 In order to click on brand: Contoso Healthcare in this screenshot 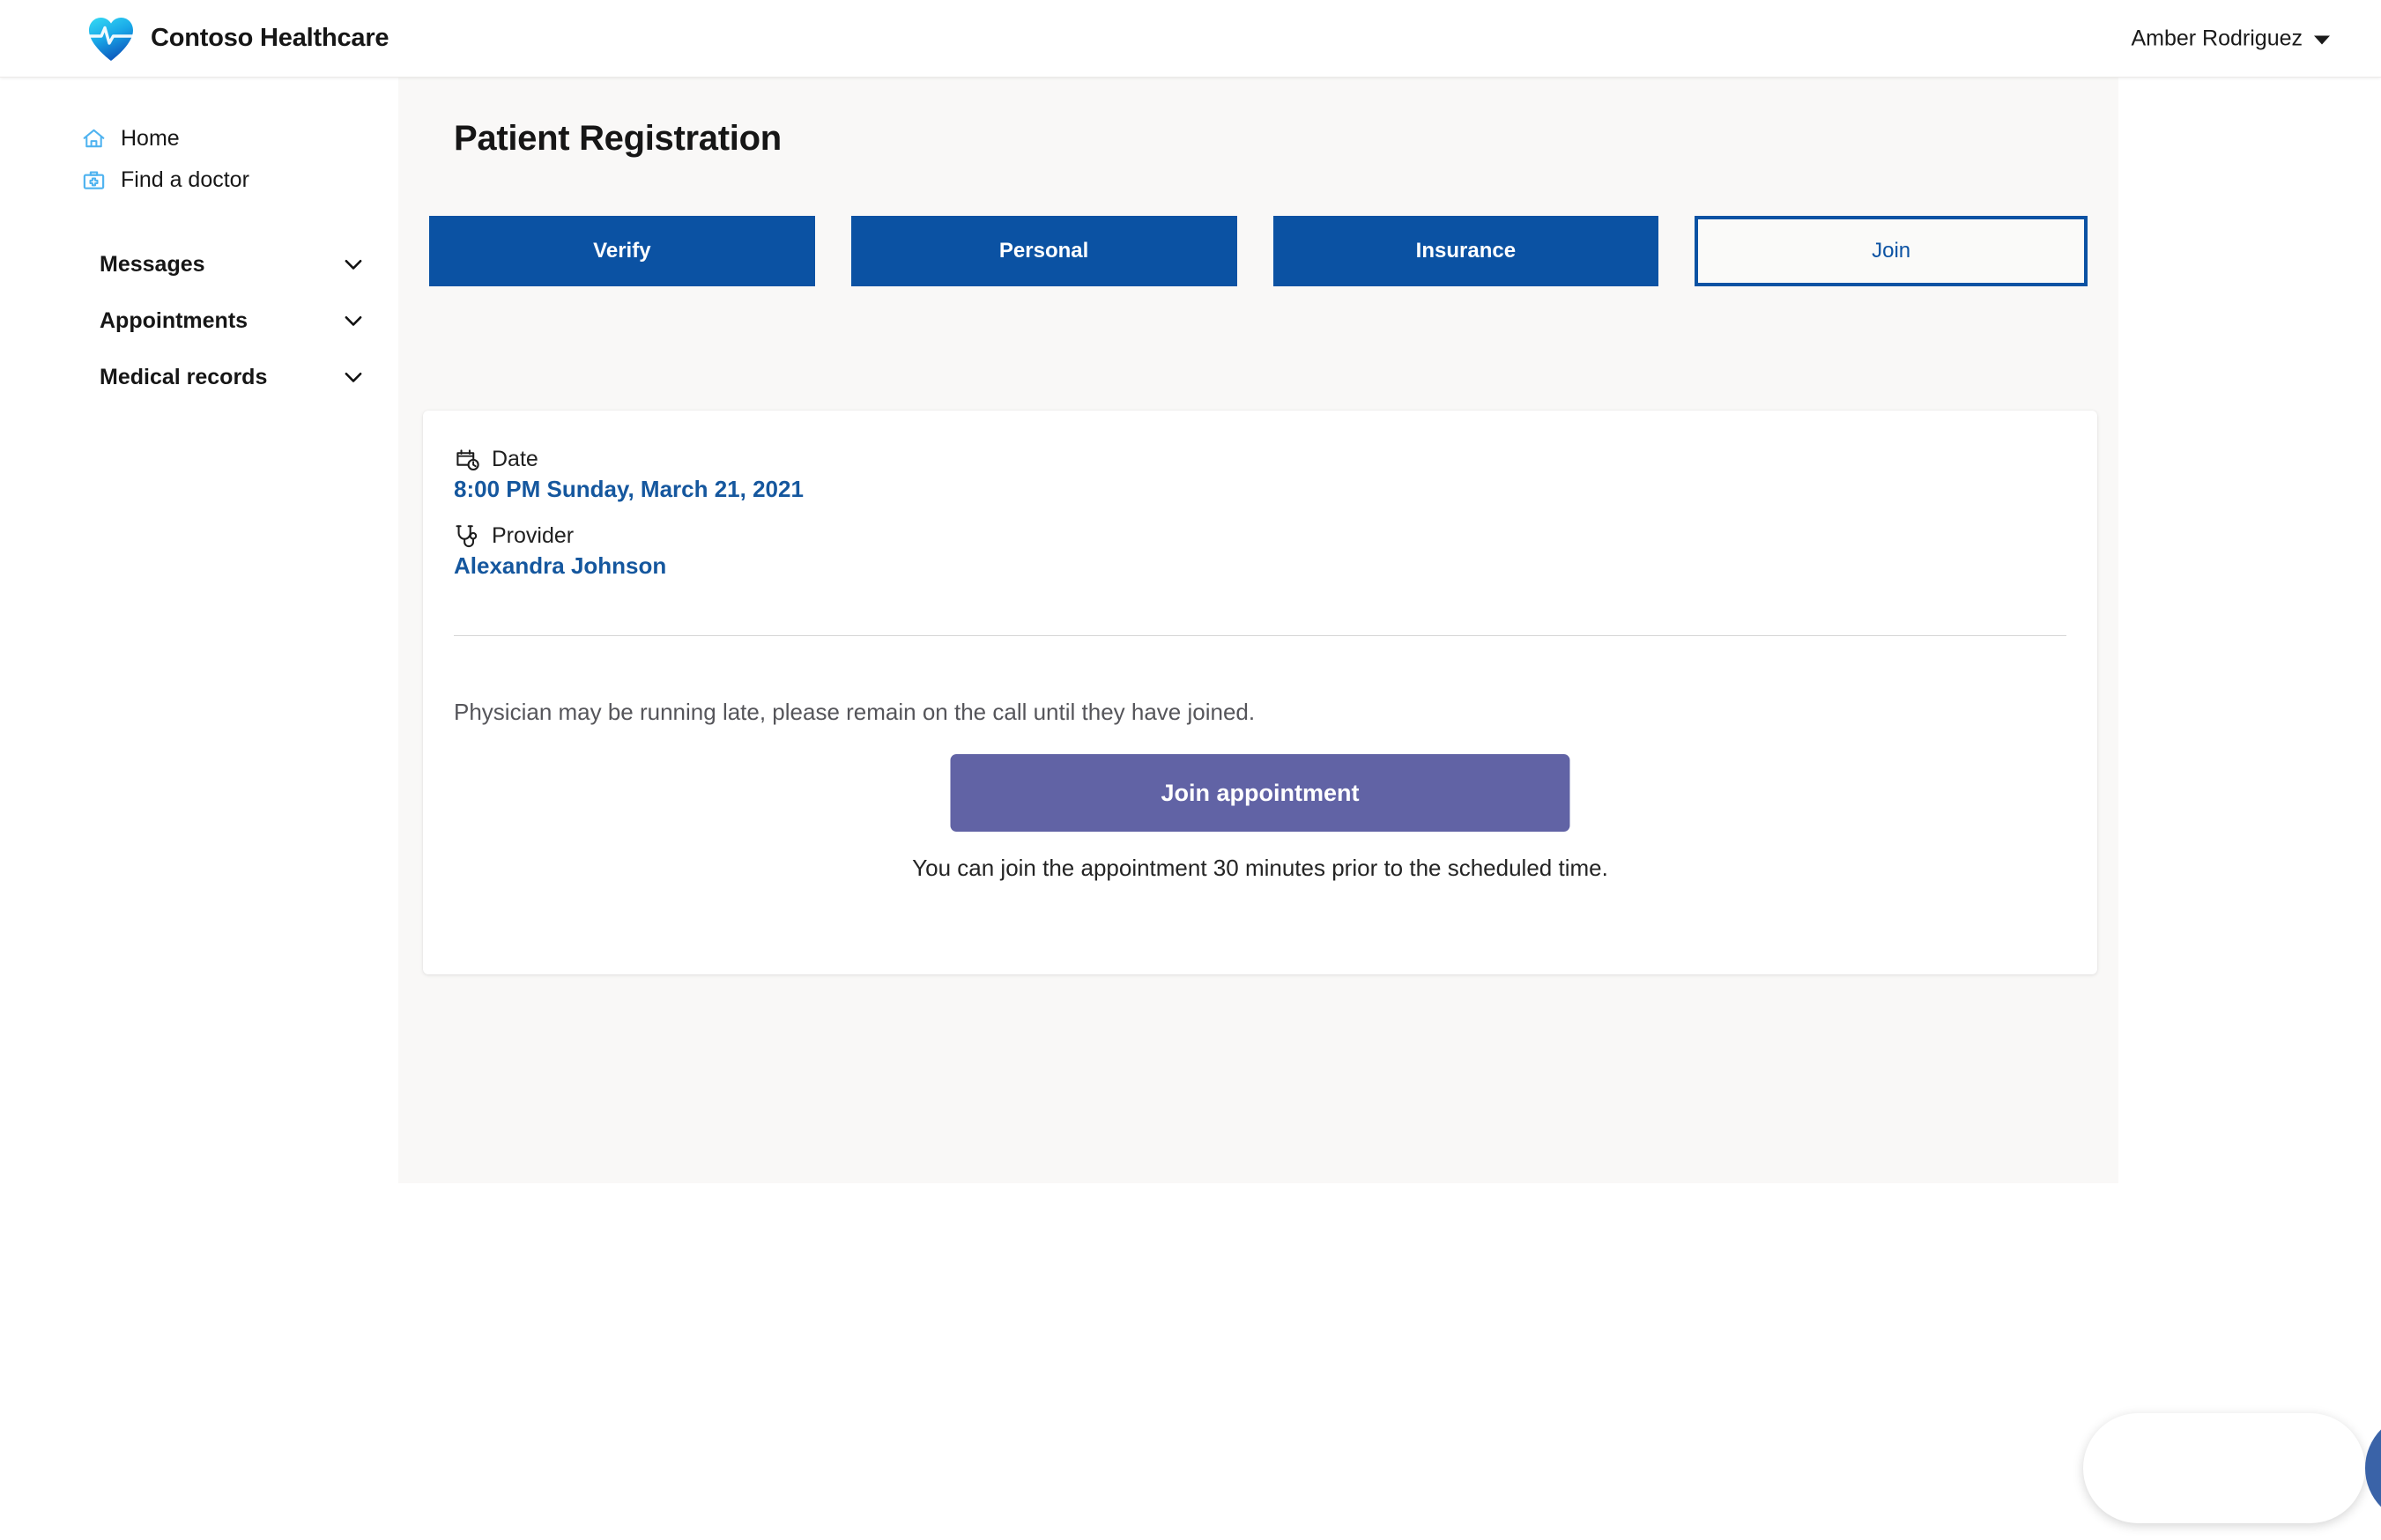, I will do `click(237, 39)`.